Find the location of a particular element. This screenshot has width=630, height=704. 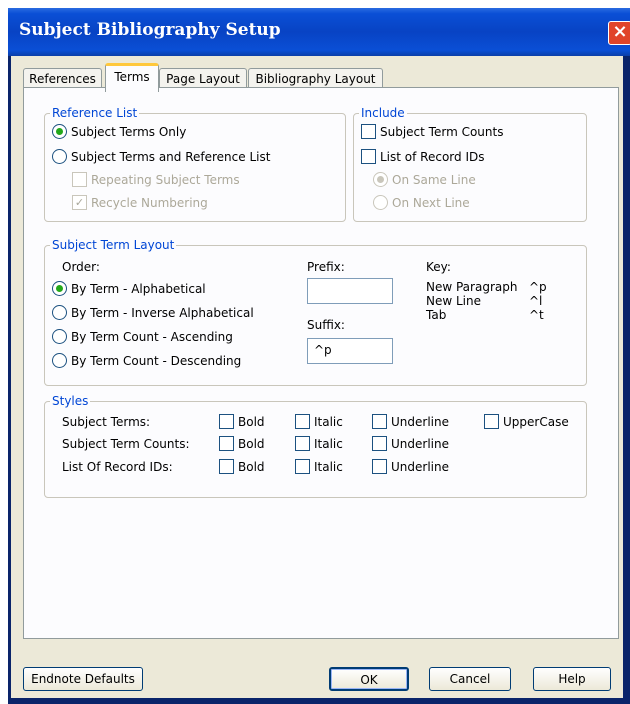

term-counts-bold-checkbox: Bold is located at coordinates (242, 443).